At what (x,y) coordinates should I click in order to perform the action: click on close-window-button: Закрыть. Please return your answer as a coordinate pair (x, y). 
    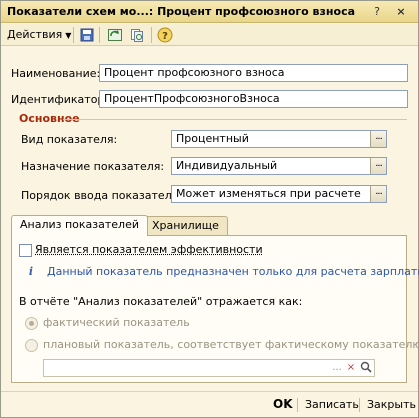
    Looking at the image, I should click on (391, 404).